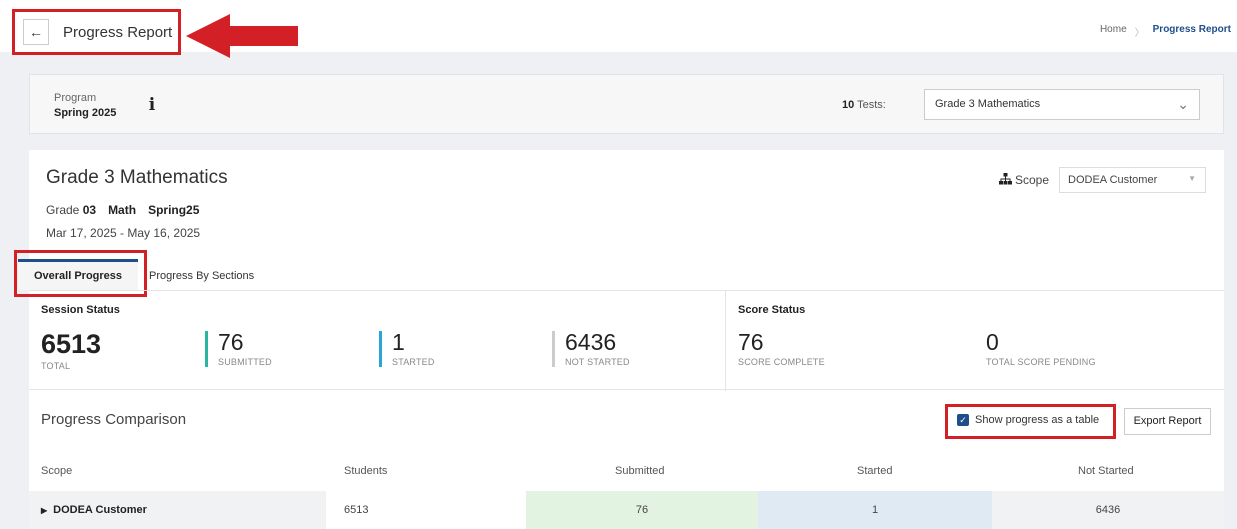  What do you see at coordinates (1108, 510) in the screenshot?
I see `row-not-started: 6436` at bounding box center [1108, 510].